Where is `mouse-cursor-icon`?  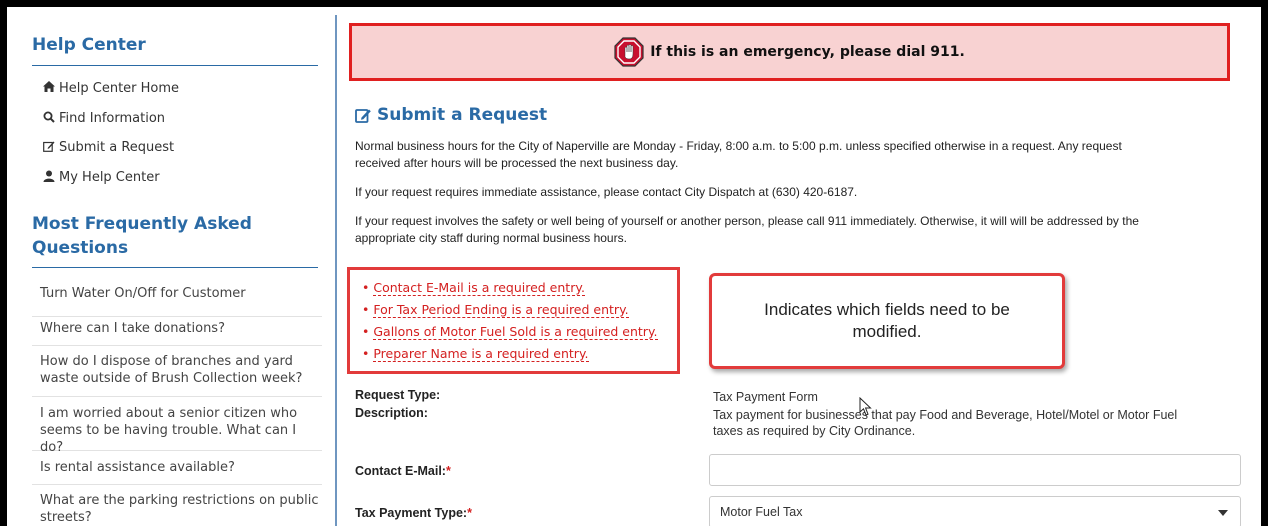
mouse-cursor-icon is located at coordinates (865, 406).